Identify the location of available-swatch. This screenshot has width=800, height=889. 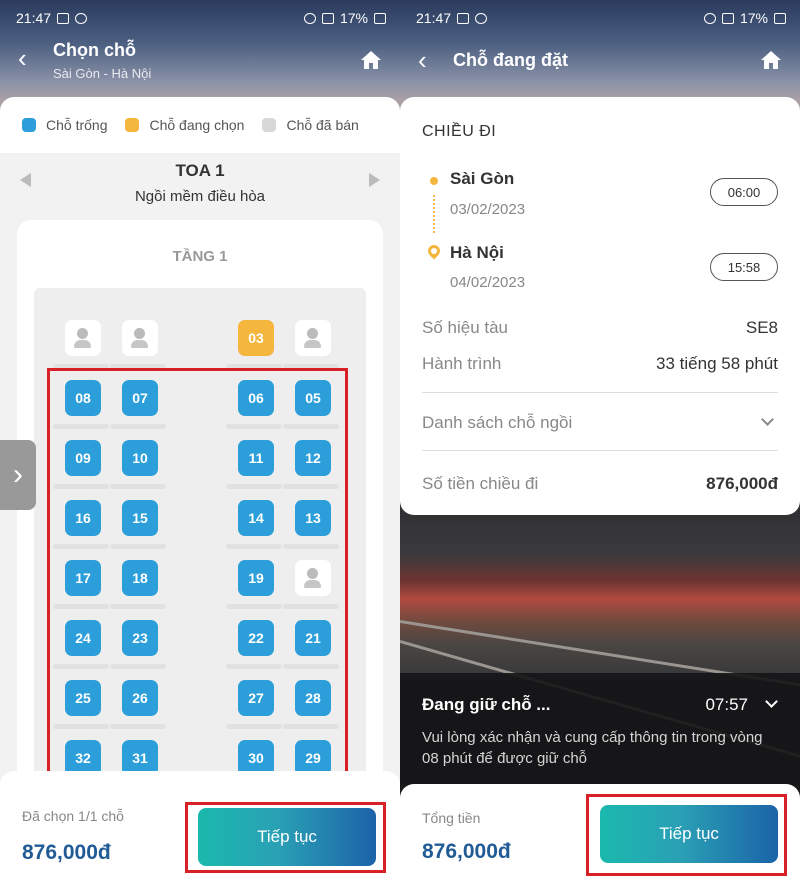
(29, 125).